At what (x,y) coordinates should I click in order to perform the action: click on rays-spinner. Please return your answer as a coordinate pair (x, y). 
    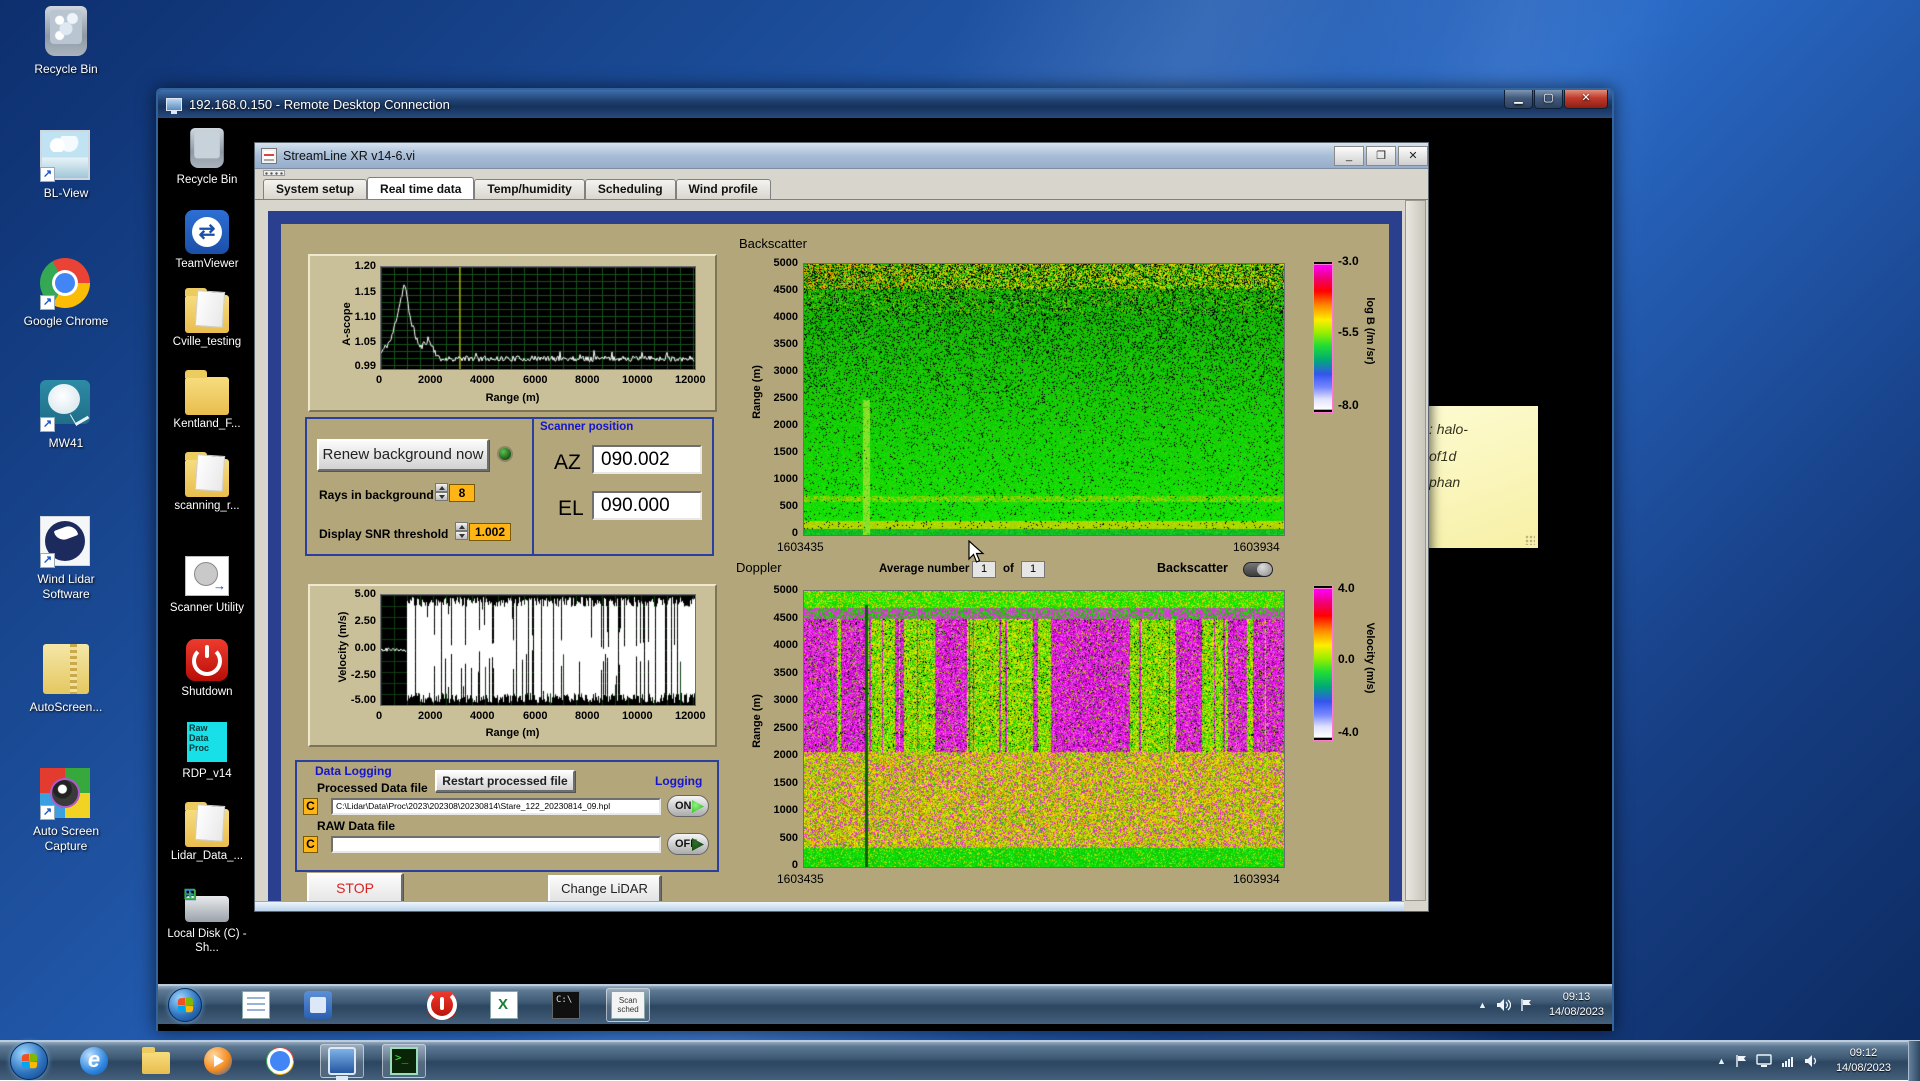
    Looking at the image, I should click on (441, 492).